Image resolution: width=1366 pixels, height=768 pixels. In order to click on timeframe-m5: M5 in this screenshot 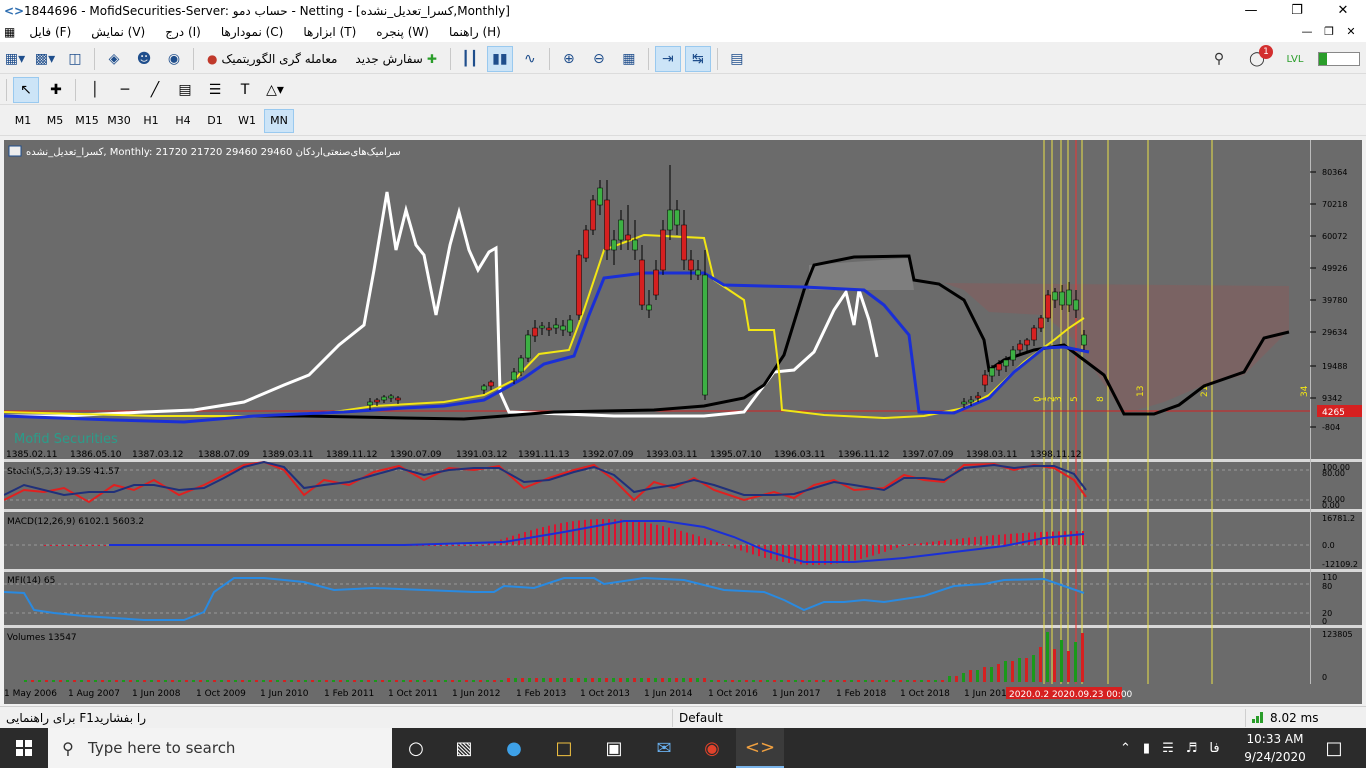, I will do `click(55, 121)`.